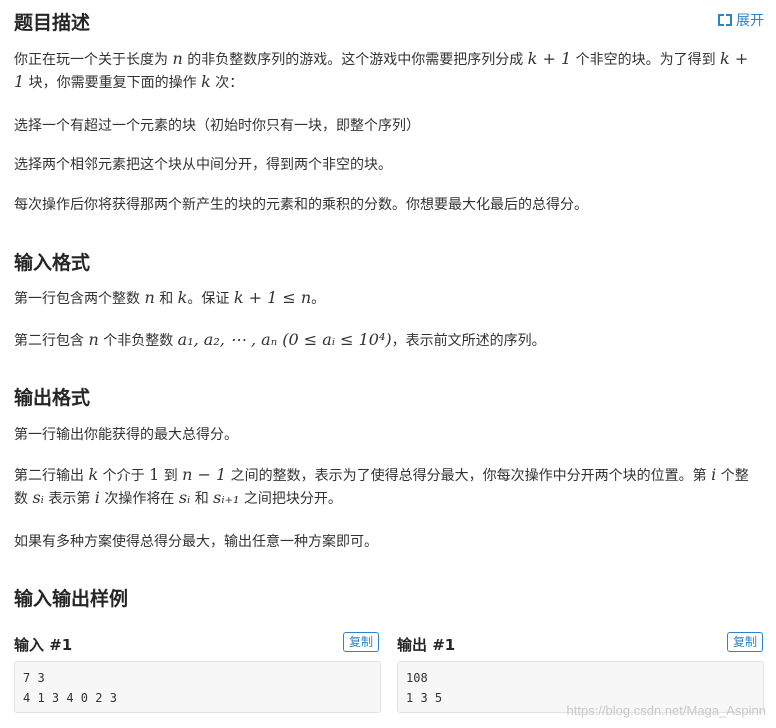  Describe the element at coordinates (52, 23) in the screenshot. I see `description-heading: 题目描述` at that location.